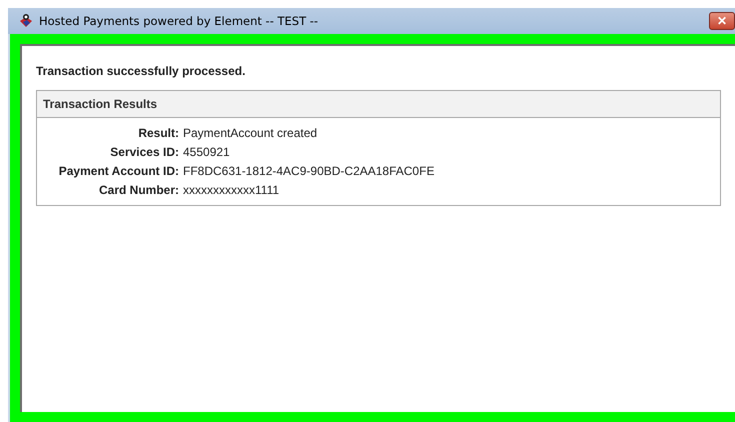 The image size is (735, 422). What do you see at coordinates (250, 133) in the screenshot?
I see `field-value: PaymentAccount created` at bounding box center [250, 133].